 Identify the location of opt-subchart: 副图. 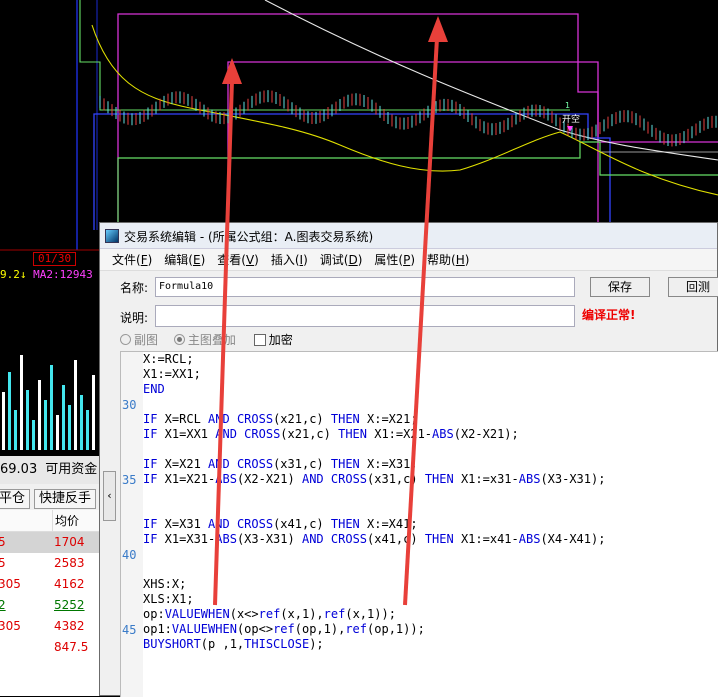
(139, 340).